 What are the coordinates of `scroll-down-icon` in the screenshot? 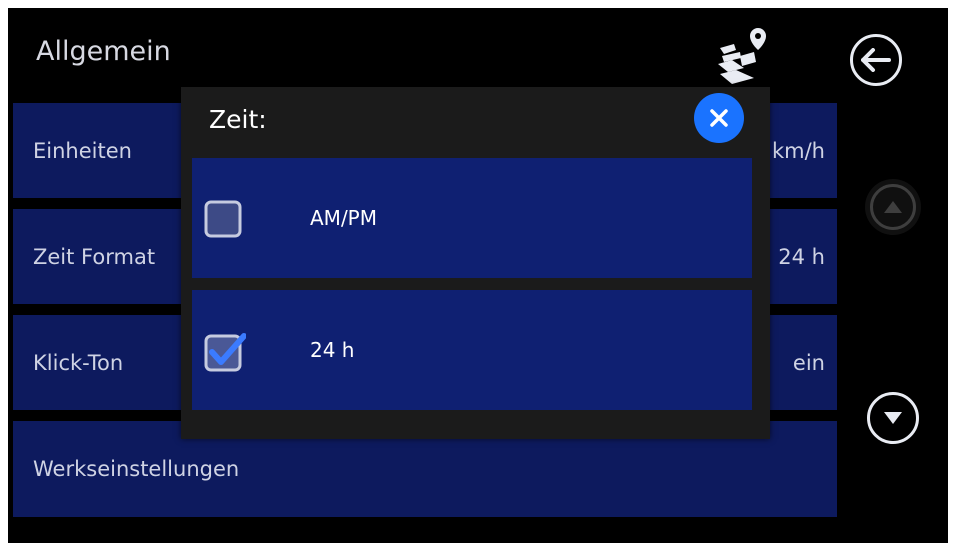 It's located at (893, 418).